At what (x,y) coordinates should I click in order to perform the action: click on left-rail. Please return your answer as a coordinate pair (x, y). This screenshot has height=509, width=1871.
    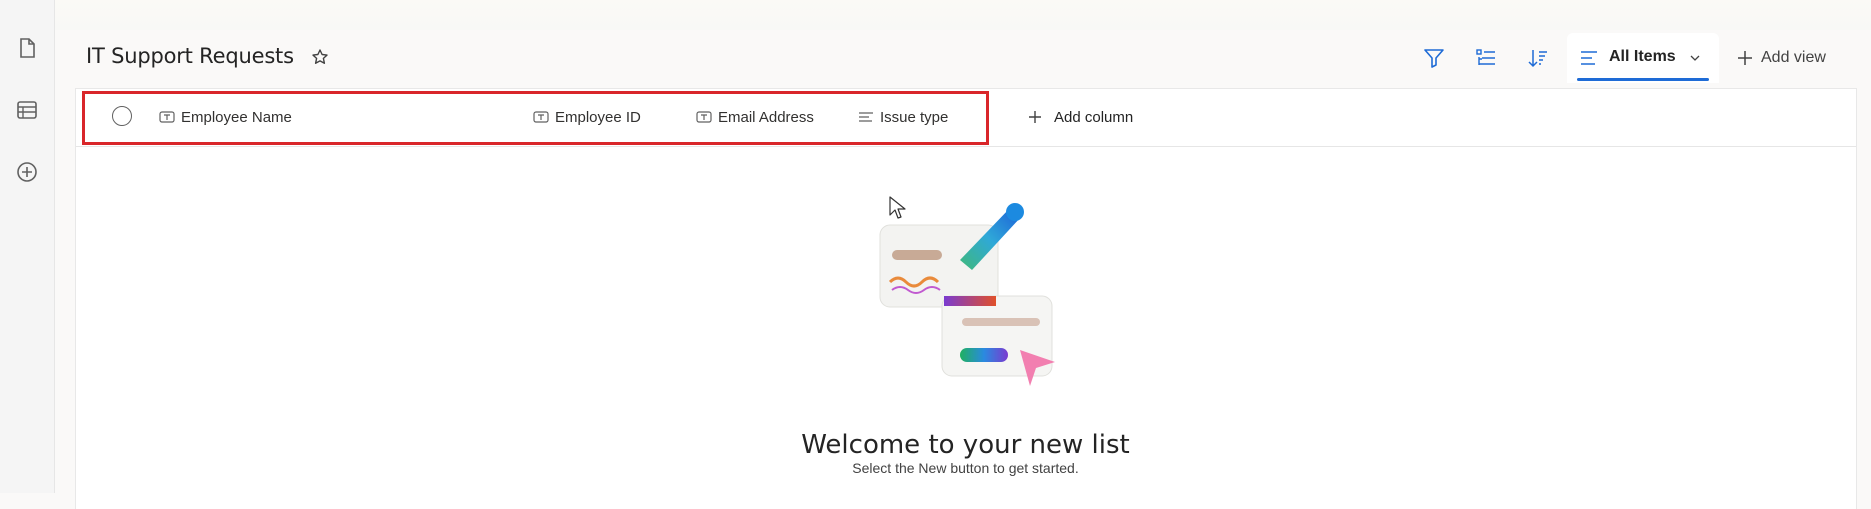
    Looking at the image, I should click on (27, 246).